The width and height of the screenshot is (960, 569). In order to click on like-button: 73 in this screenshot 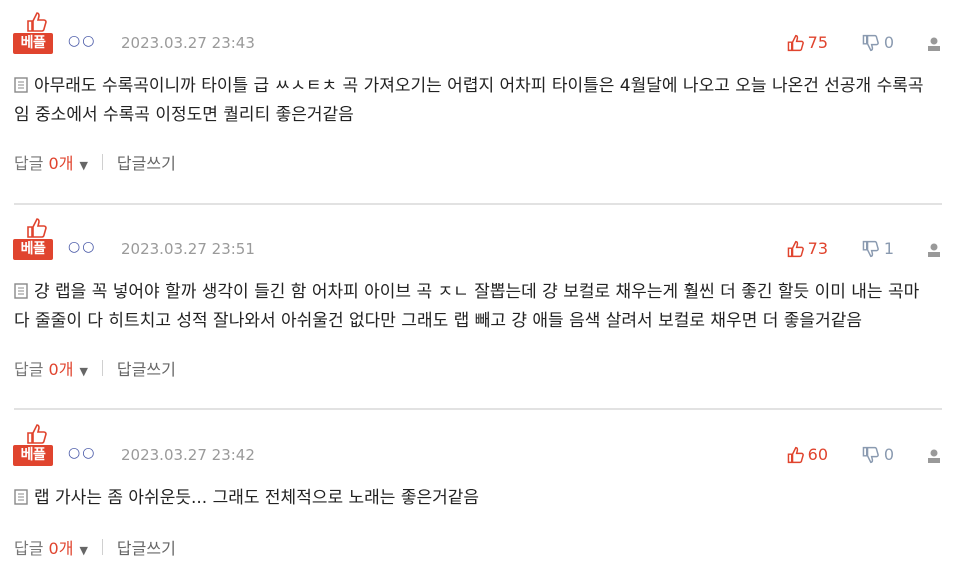, I will do `click(807, 248)`.